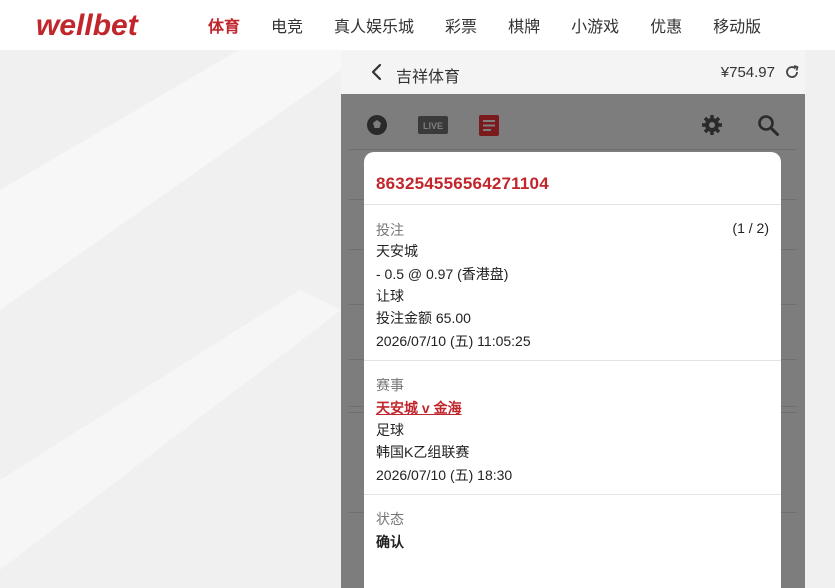  Describe the element at coordinates (500, 25) in the screenshot. I see `main-nav: 体育 电竞 真人娱乐城 彩票 棋牌 小游戏 优惠 移动版` at that location.